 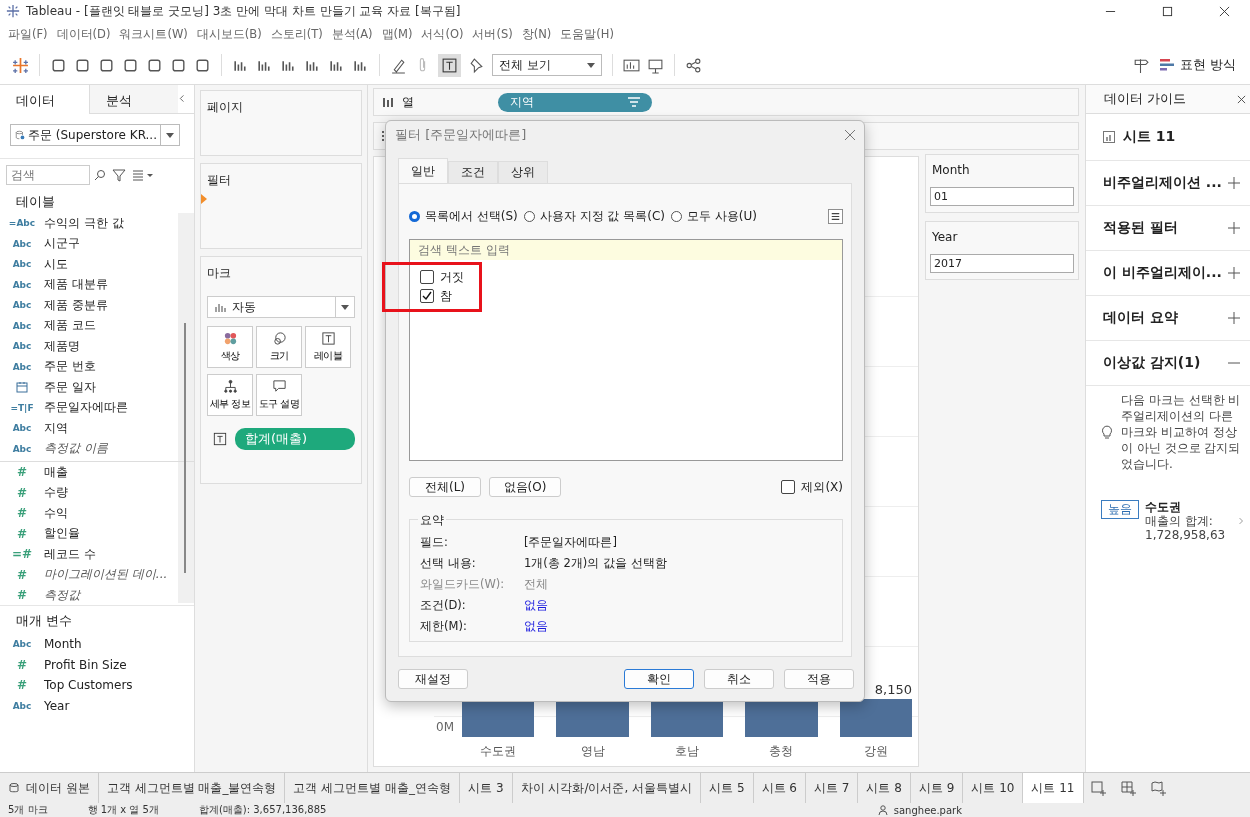 I want to click on radio-option: 목록에서 선택(S), so click(x=463, y=216).